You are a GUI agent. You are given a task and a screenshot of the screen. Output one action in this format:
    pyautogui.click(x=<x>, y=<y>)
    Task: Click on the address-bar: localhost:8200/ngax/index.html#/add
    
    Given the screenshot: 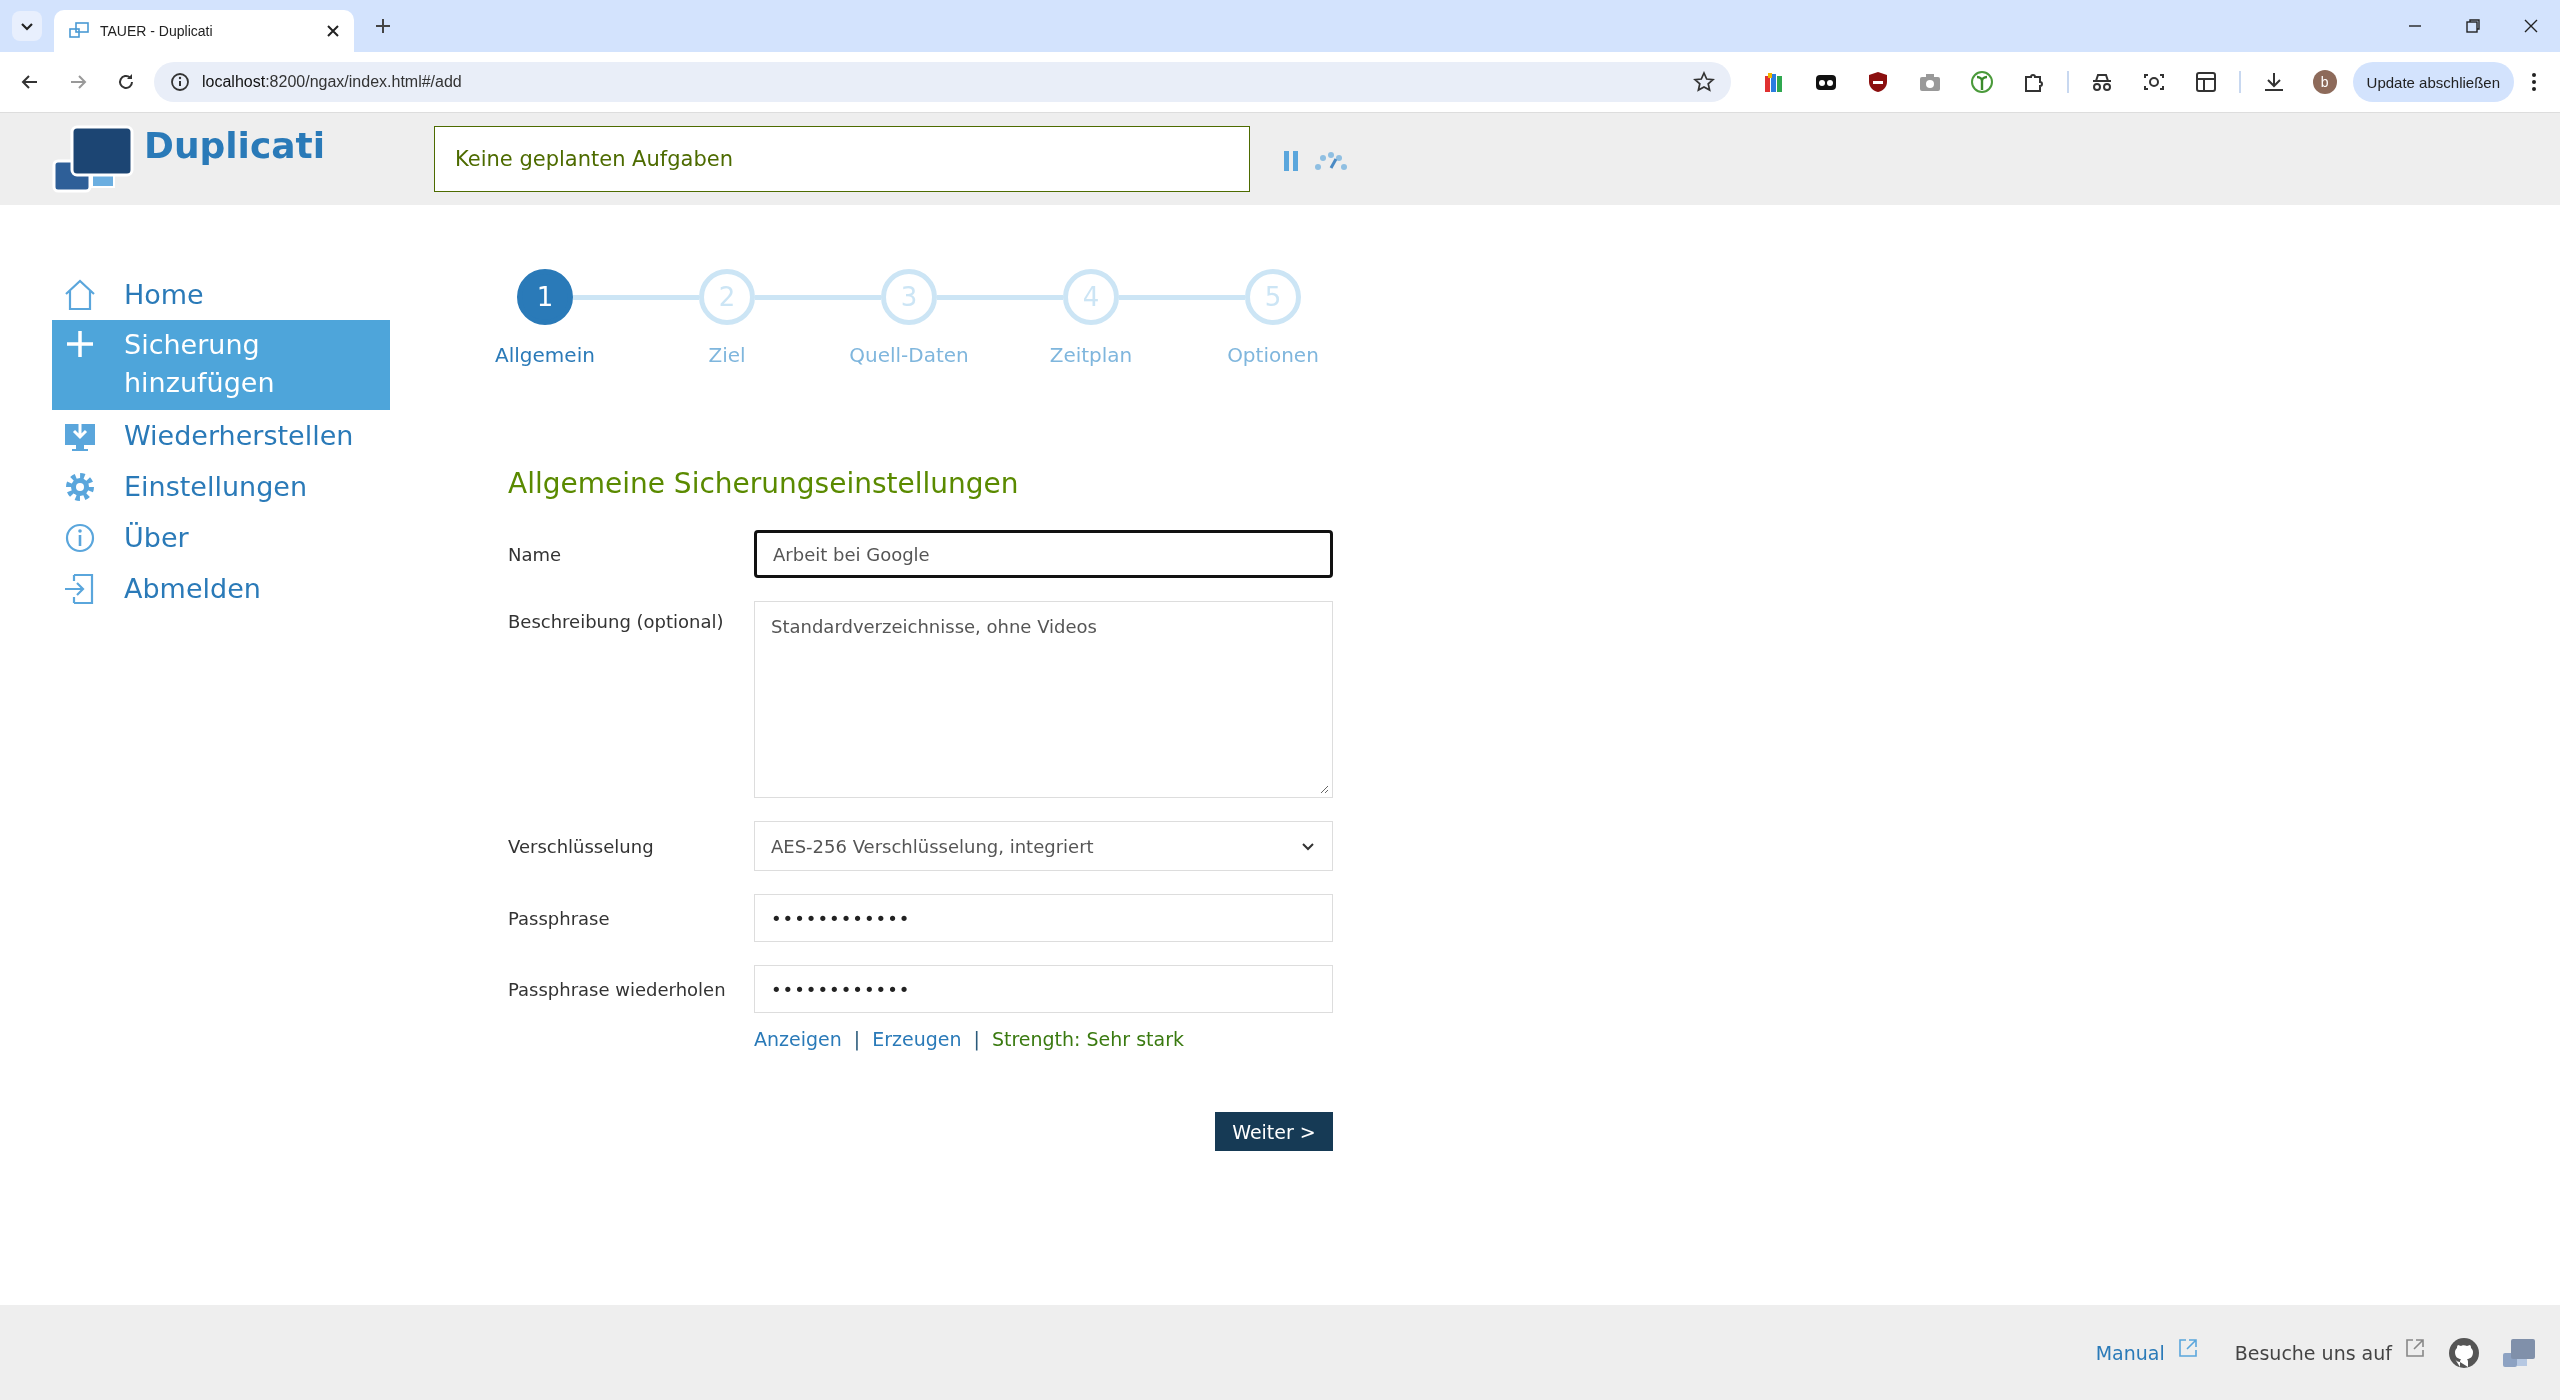 What is the action you would take?
    pyautogui.click(x=942, y=82)
    